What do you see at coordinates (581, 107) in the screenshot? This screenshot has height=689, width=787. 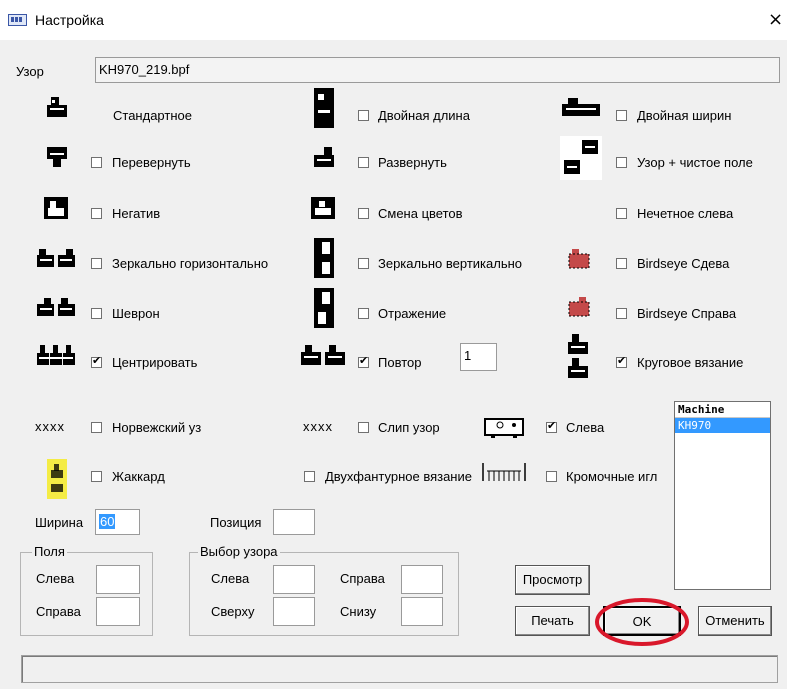 I see `double-width-icon` at bounding box center [581, 107].